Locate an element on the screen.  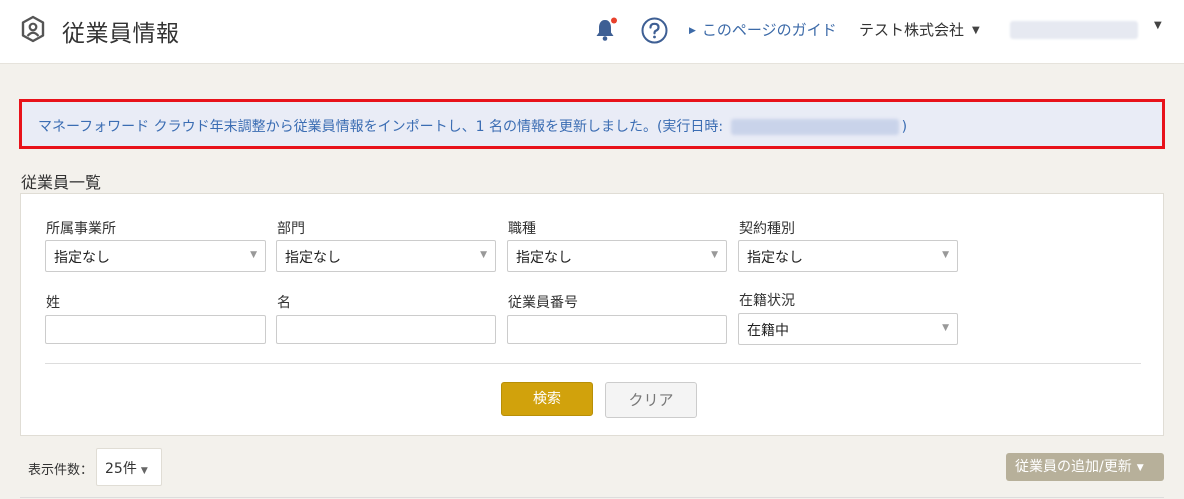
page-guide-link: ▶ このページのガイド is located at coordinates (763, 29).